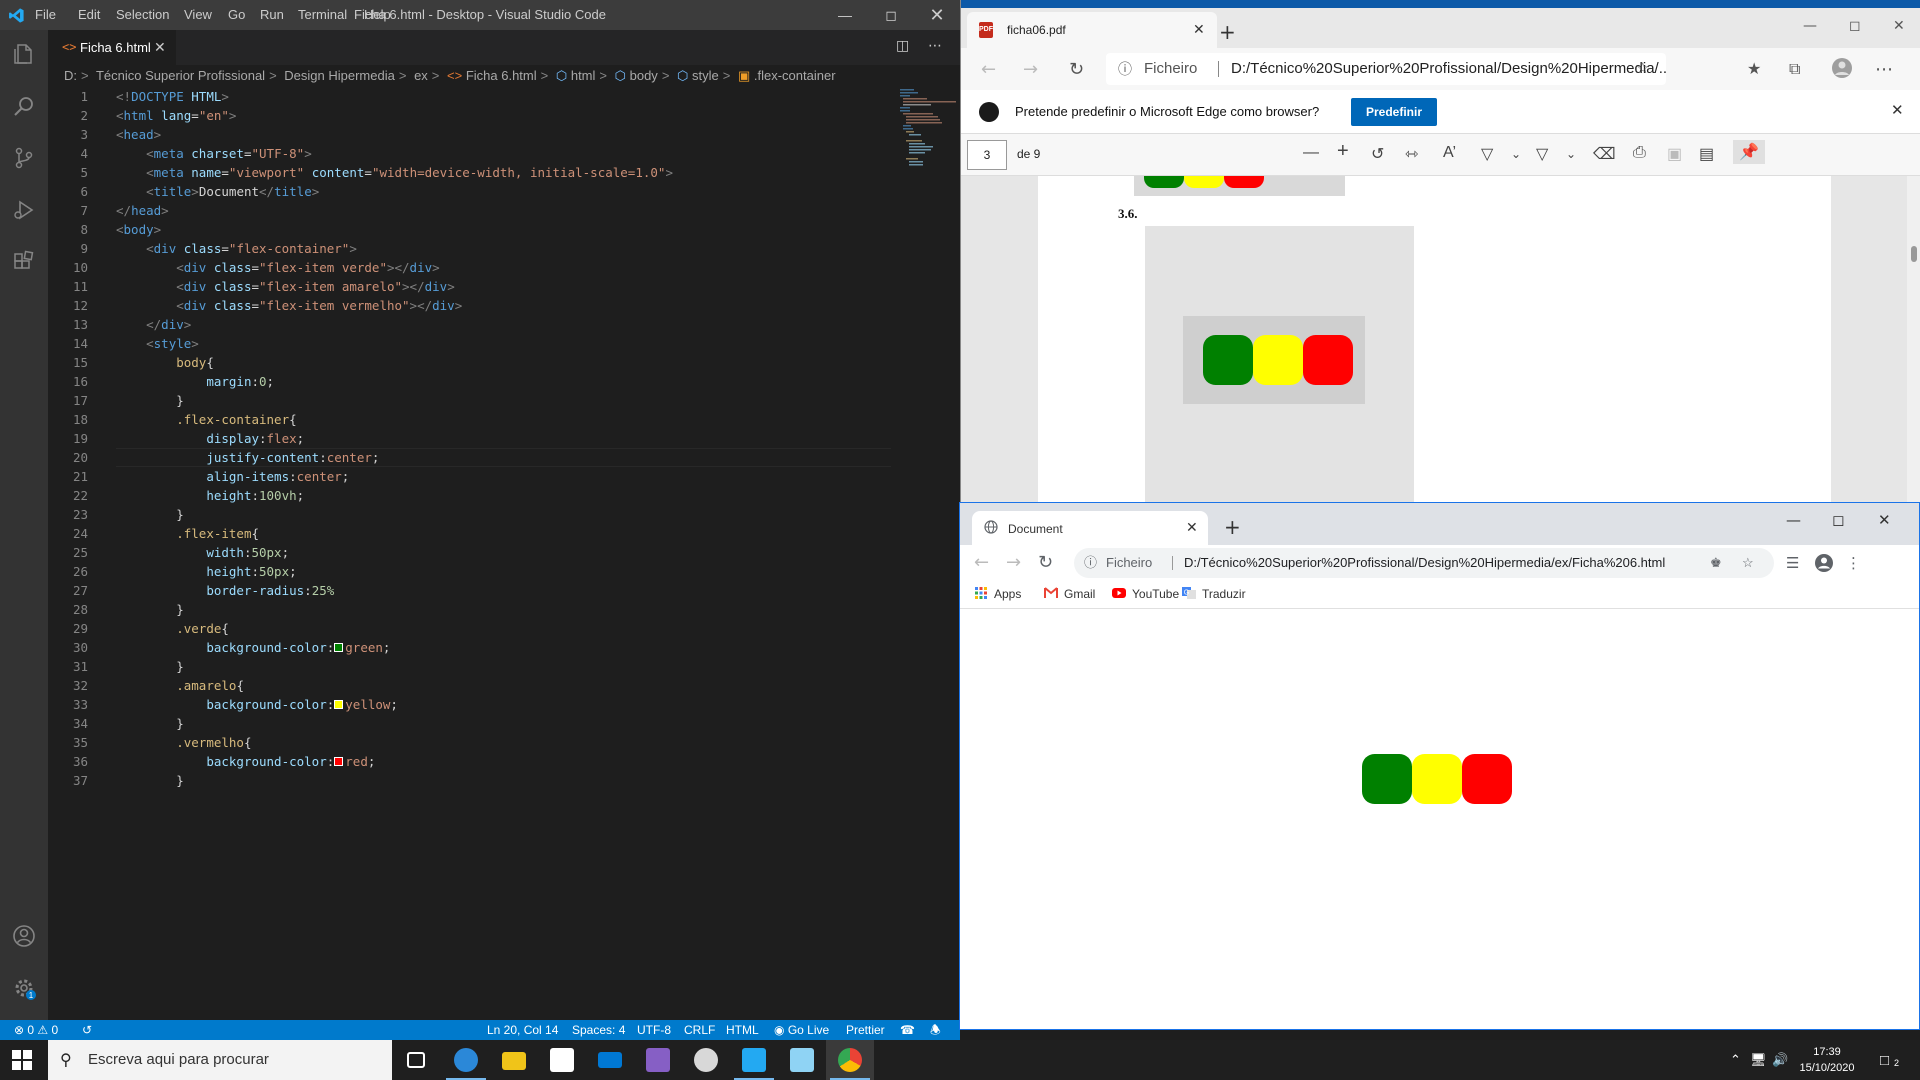  I want to click on code-line: <style>, so click(506, 343).